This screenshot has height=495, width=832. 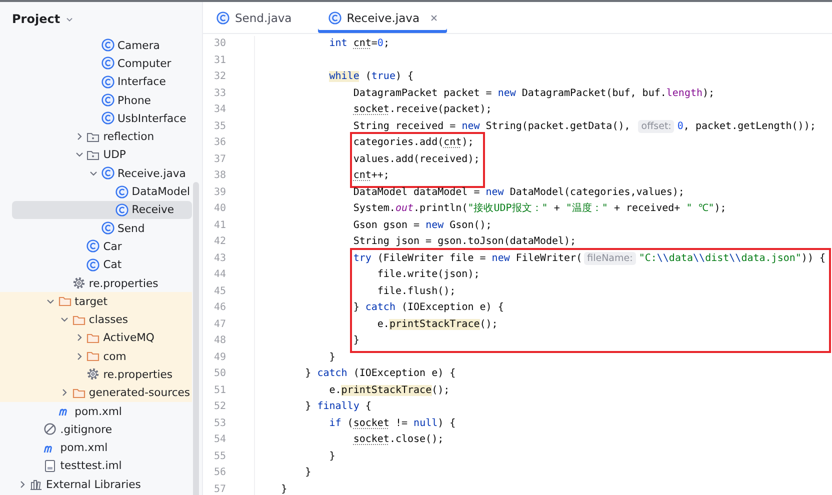 What do you see at coordinates (219, 457) in the screenshot?
I see `line-number: 55` at bounding box center [219, 457].